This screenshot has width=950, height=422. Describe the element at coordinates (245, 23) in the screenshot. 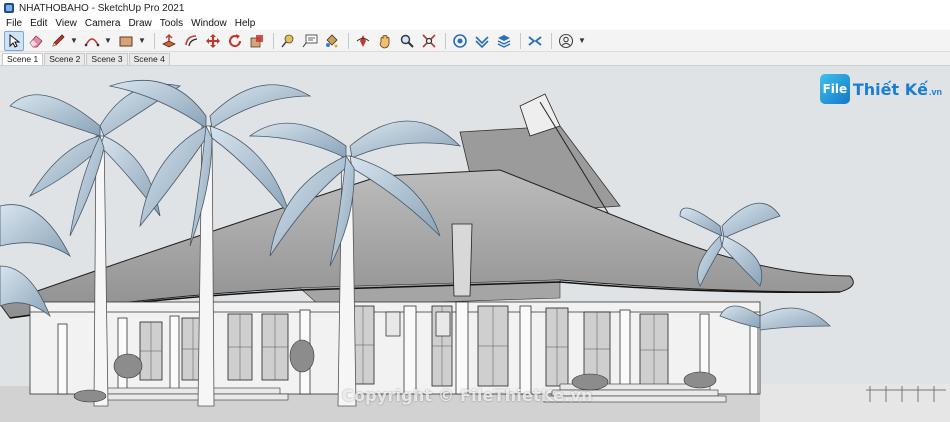

I see `menu-help: Help` at that location.